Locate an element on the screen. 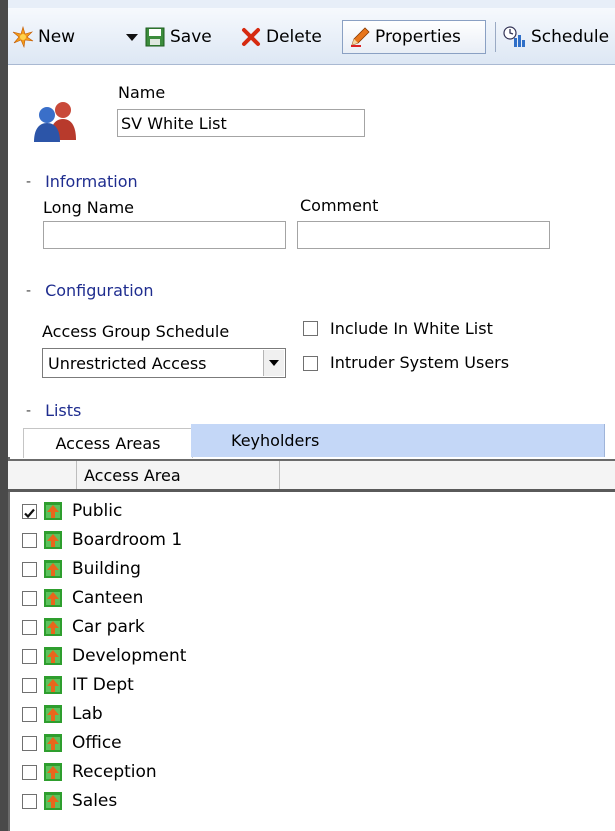  access-group-schedule-label: Access Group Schedule is located at coordinates (136, 331).